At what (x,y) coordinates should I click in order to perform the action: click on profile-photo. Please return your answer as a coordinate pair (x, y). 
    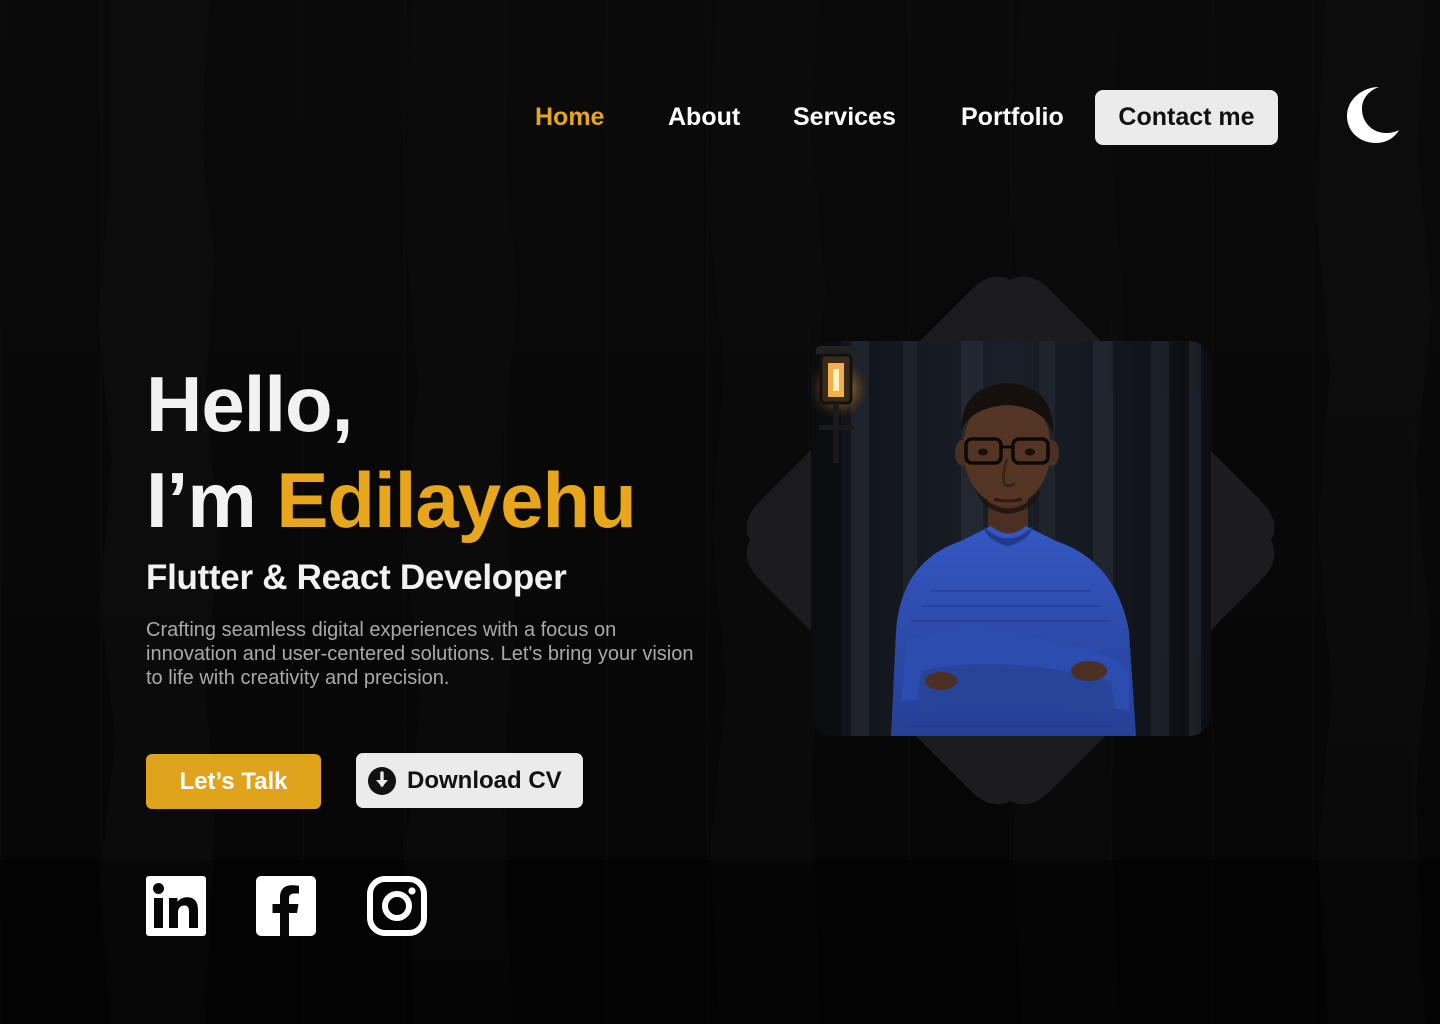
    Looking at the image, I should click on (1011, 538).